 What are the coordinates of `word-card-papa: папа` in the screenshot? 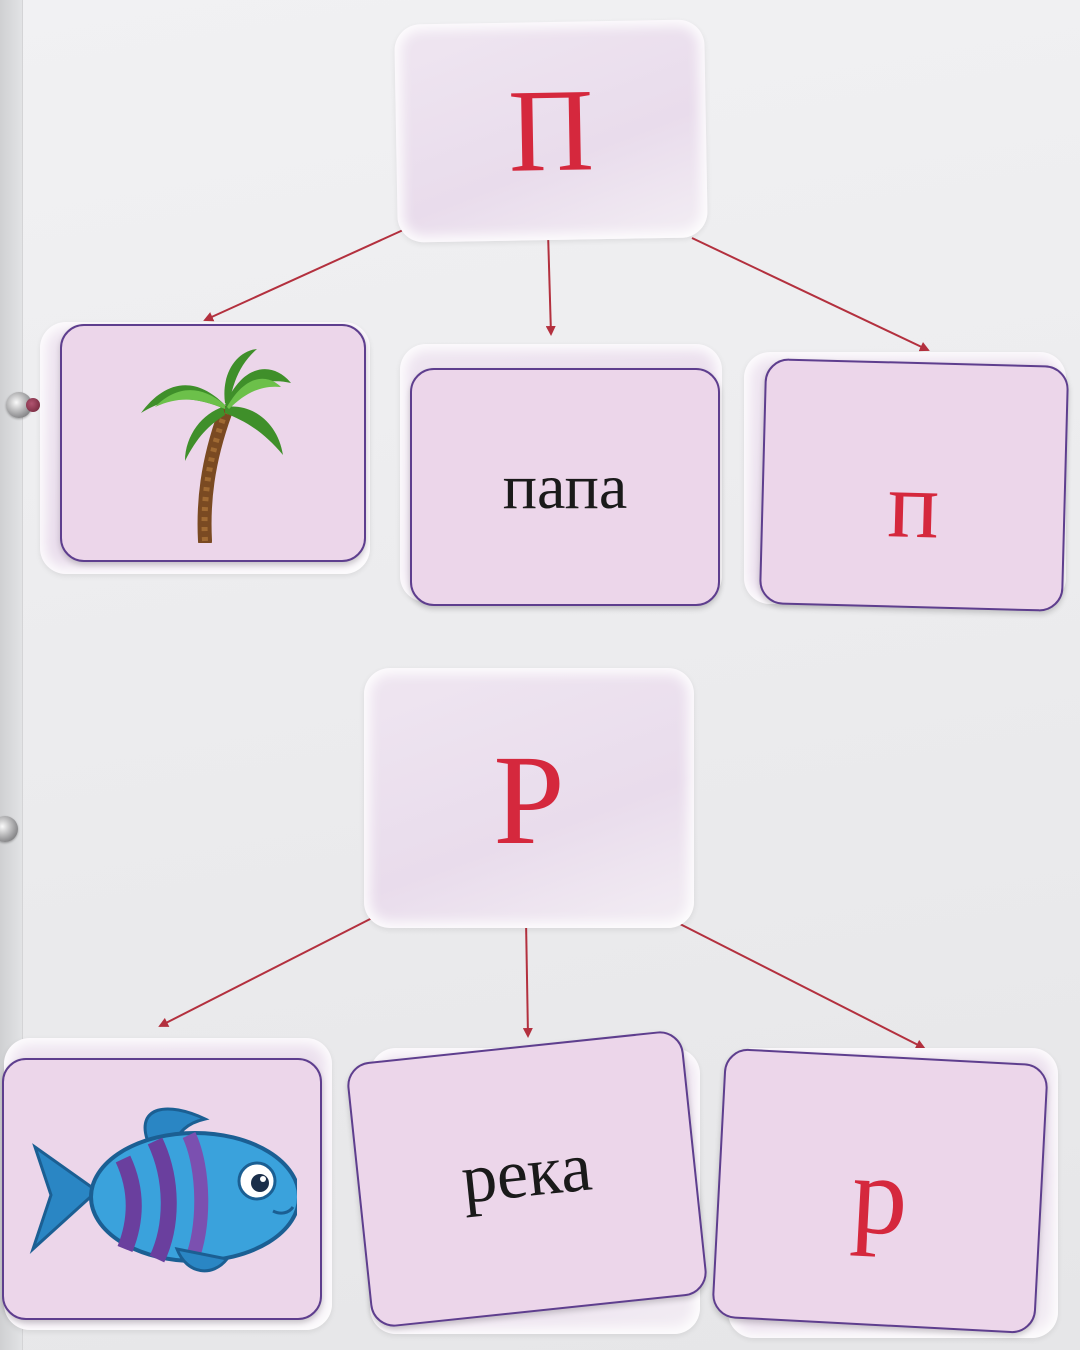 It's located at (565, 487).